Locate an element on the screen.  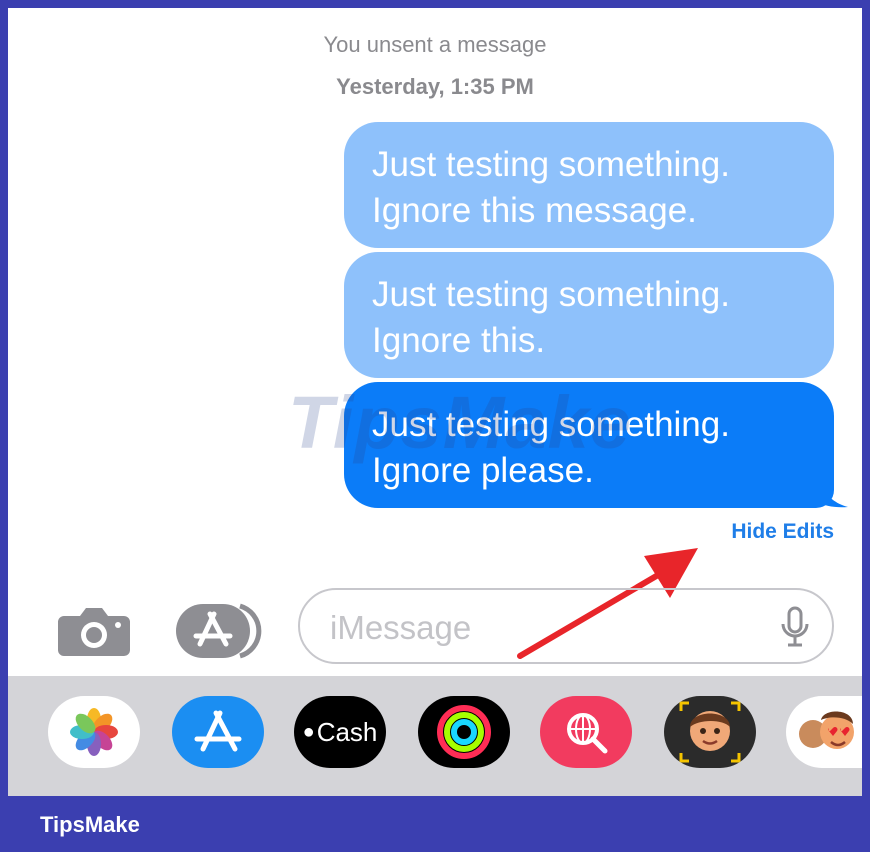
message-timestamp: Yesterday, 1:35 PM is located at coordinates (435, 86).